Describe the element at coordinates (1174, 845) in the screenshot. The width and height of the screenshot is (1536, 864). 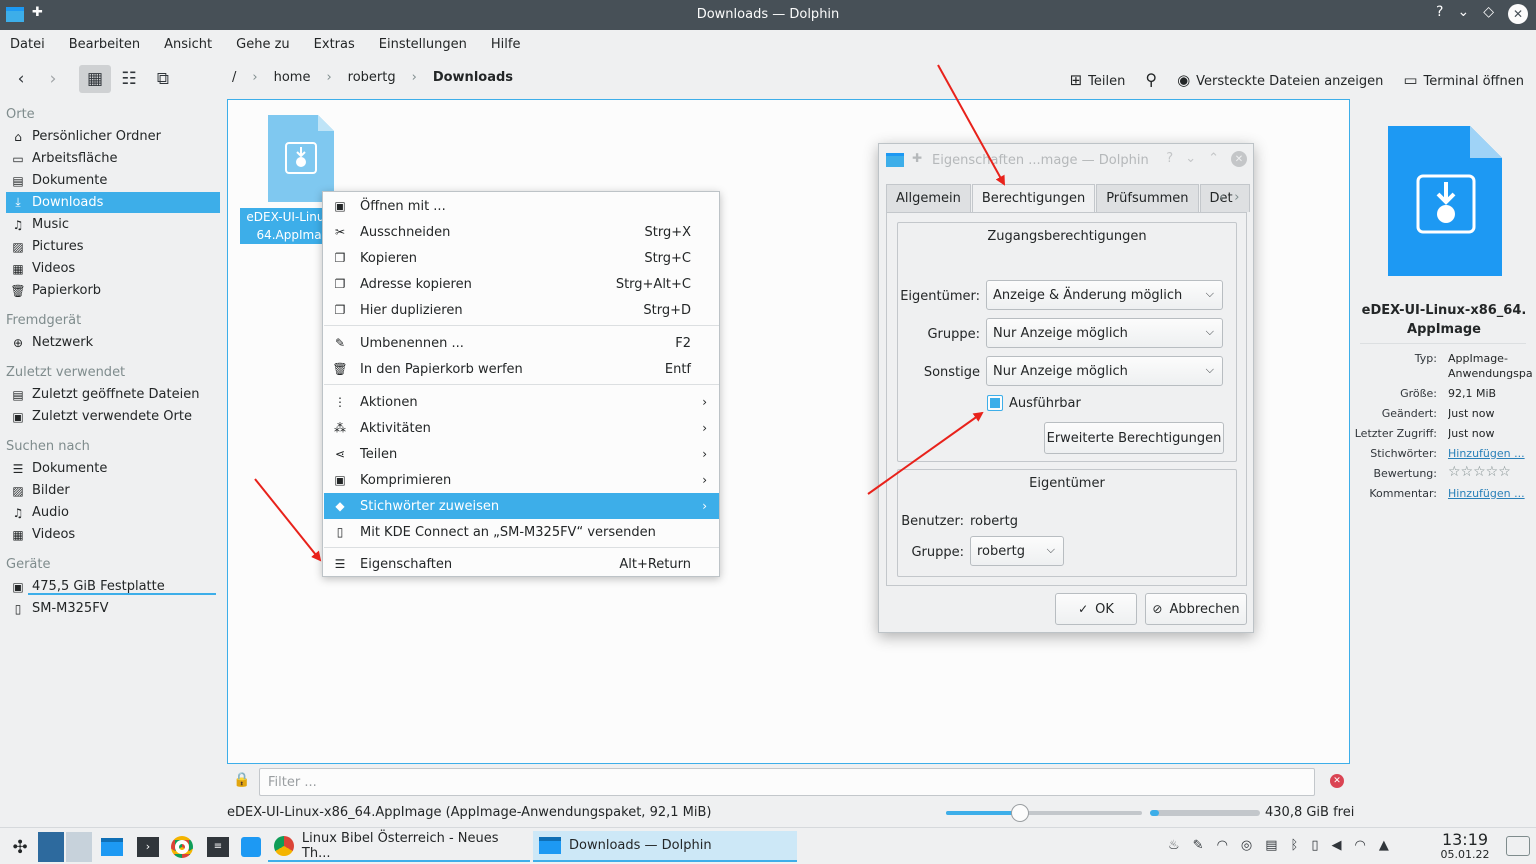
I see `notifications-icon: ♨` at that location.